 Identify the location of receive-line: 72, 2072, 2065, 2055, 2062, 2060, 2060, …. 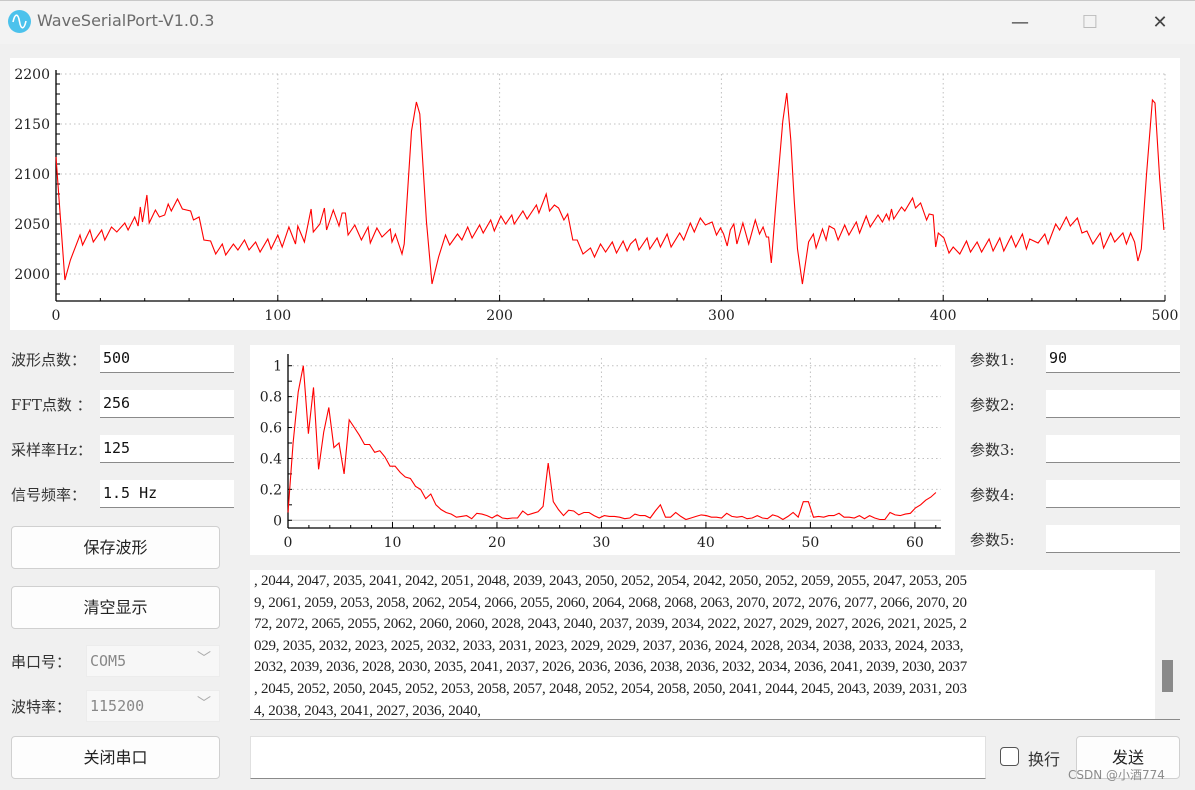
(610, 624).